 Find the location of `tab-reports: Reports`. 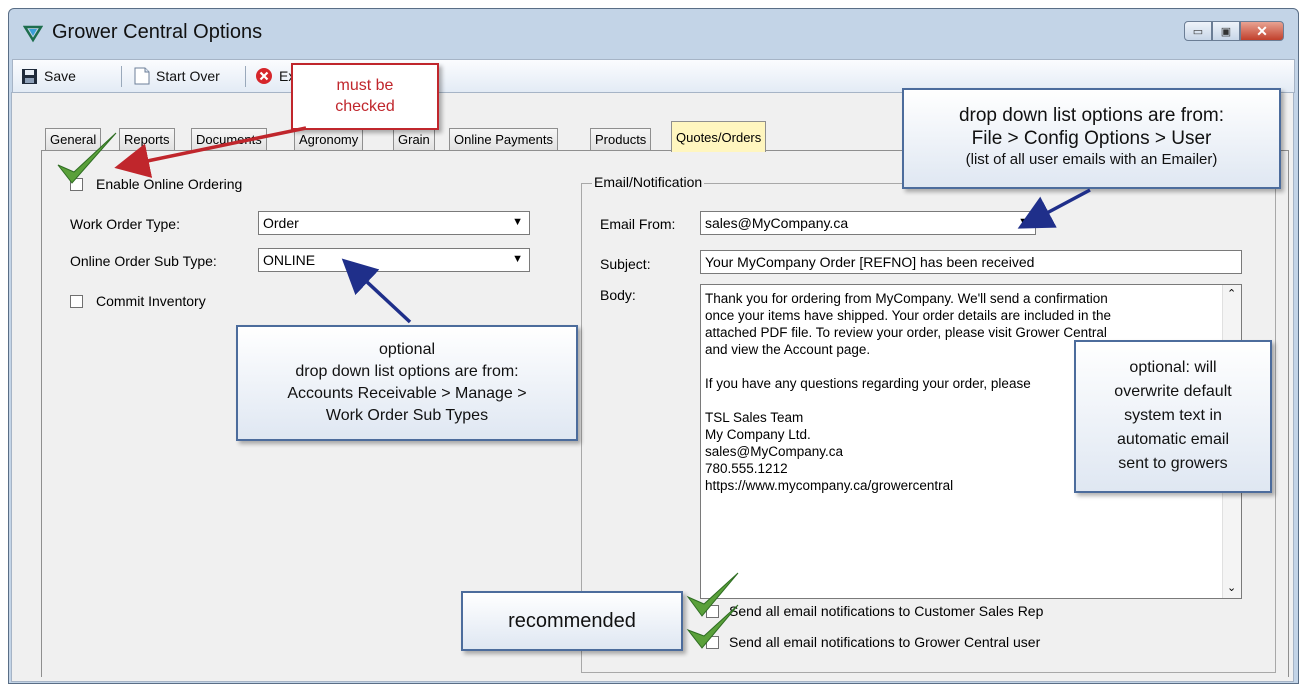

tab-reports: Reports is located at coordinates (147, 139).